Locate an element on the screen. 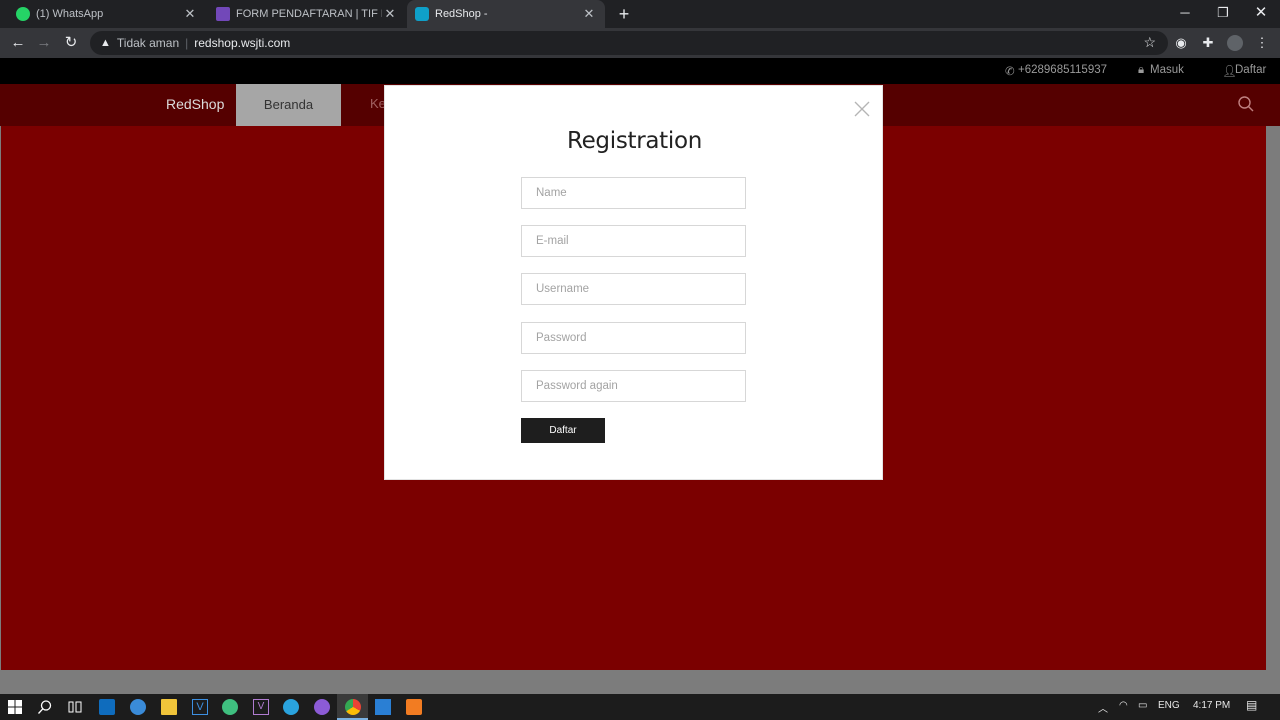  nav-item-beranda: Beranda is located at coordinates (288, 105).